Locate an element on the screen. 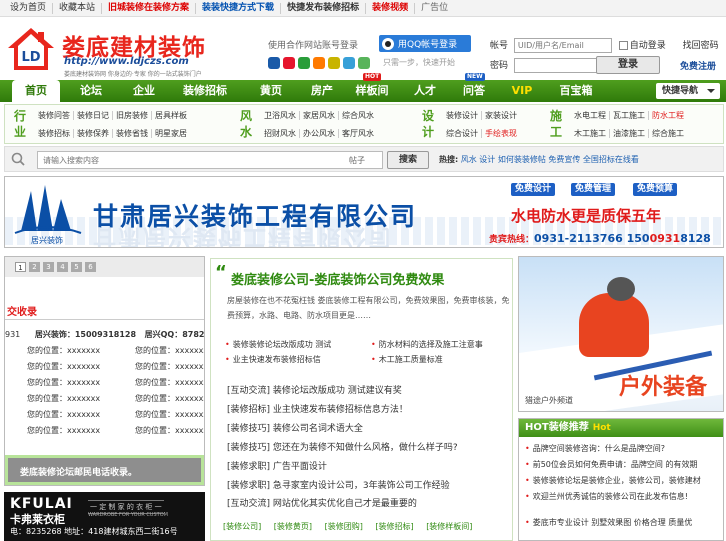 This screenshot has width=726, height=541. location-text: 您的位置：xxxxxxx is located at coordinates (64, 382).